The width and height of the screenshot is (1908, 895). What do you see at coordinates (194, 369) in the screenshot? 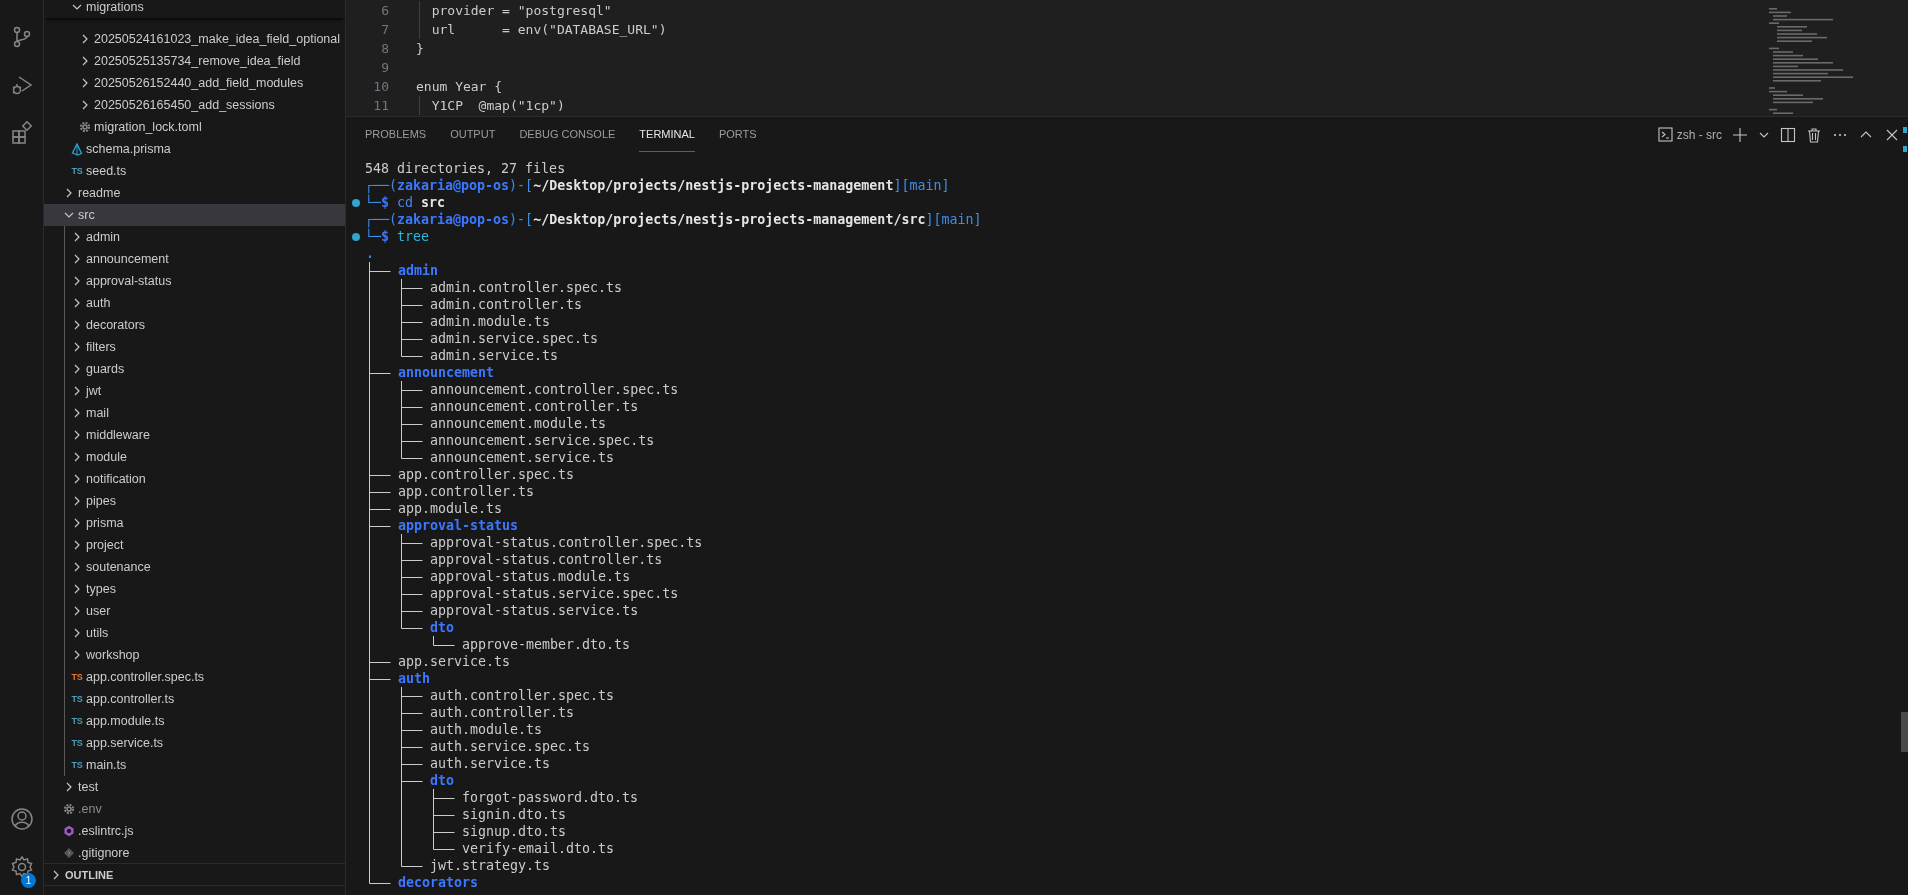
I see `folder-item: guards` at bounding box center [194, 369].